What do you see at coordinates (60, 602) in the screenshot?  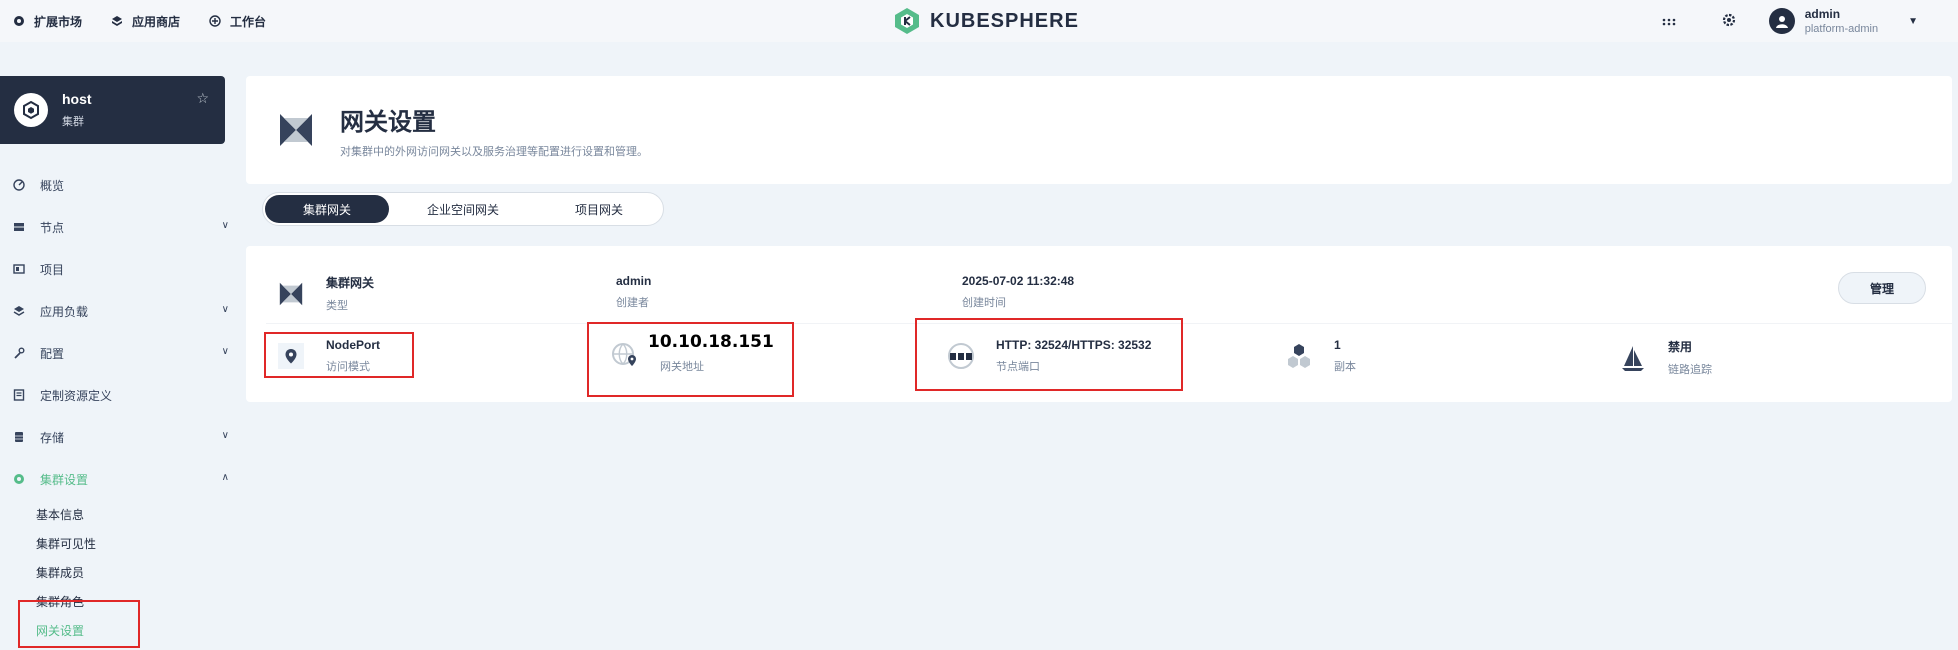 I see `subnav-item-label: 集群角色` at bounding box center [60, 602].